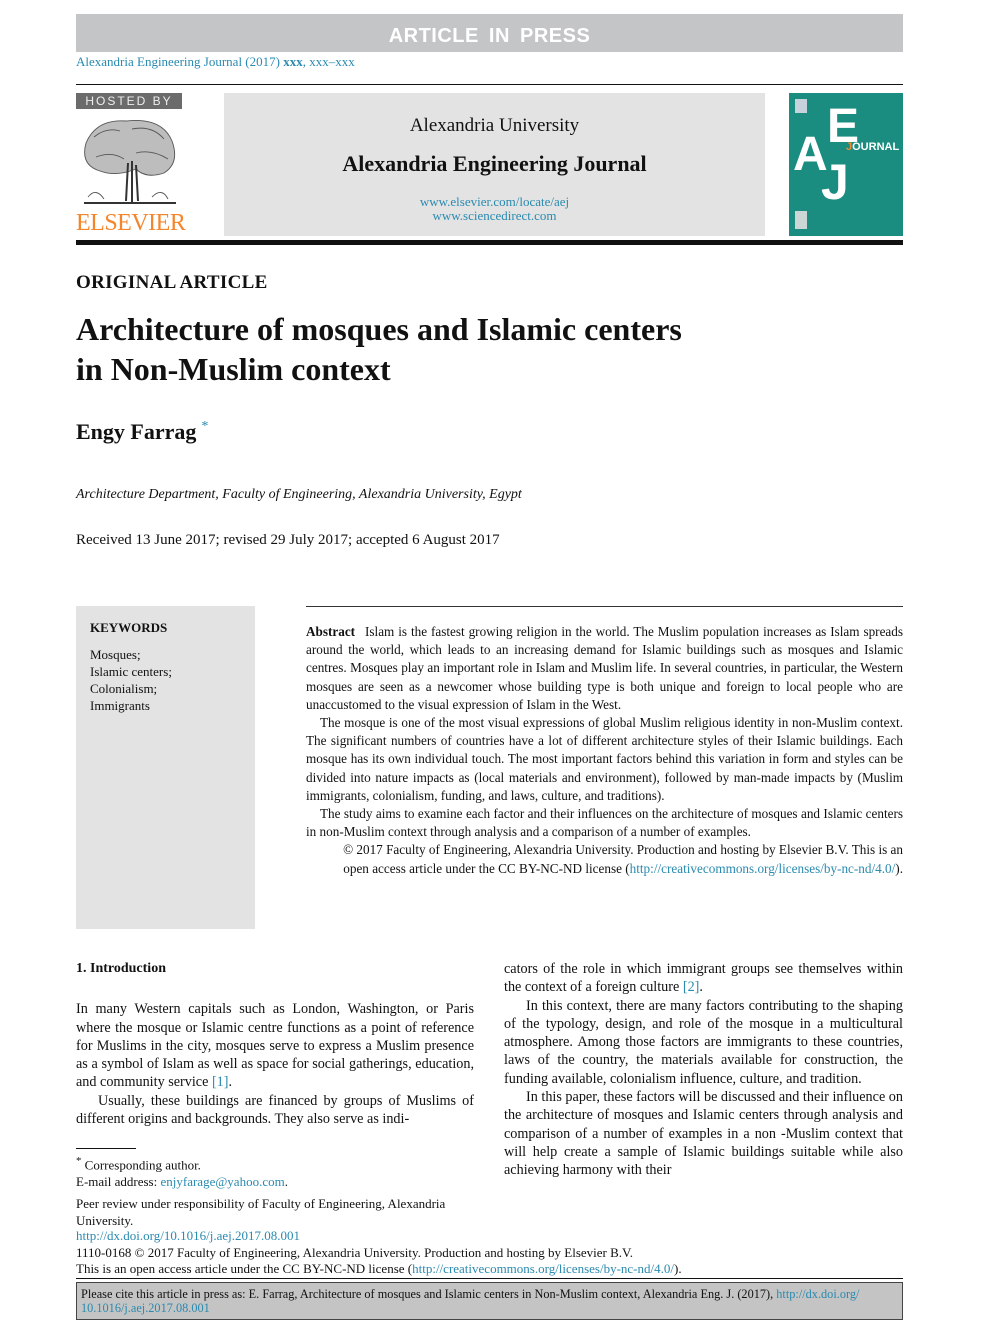 The image size is (992, 1323). Describe the element at coordinates (233, 369) in the screenshot. I see `title-line-2: in Non-Muslim context` at that location.